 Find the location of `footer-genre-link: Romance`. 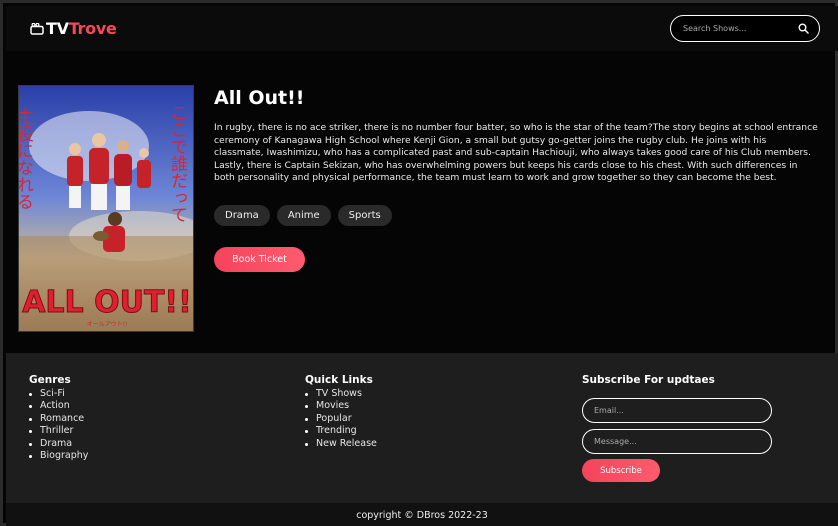

footer-genre-link: Romance is located at coordinates (58, 419).